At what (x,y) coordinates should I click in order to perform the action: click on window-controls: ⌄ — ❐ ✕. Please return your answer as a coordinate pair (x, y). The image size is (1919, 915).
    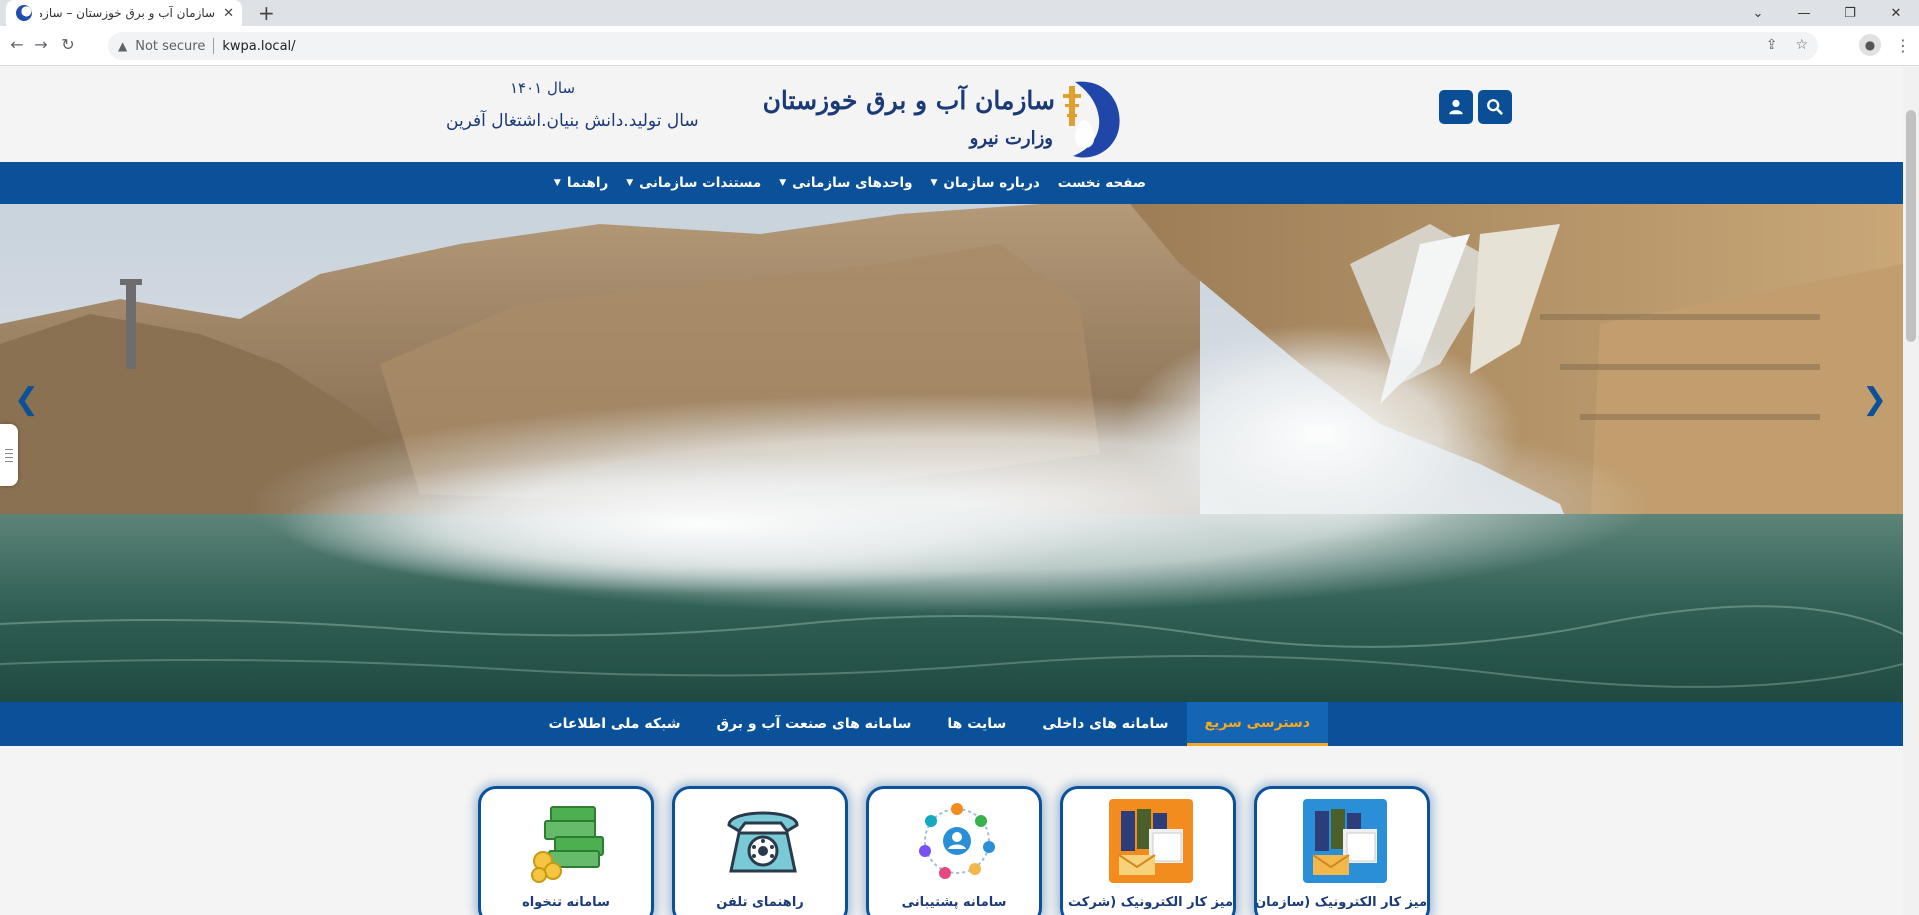
    Looking at the image, I should click on (1827, 13).